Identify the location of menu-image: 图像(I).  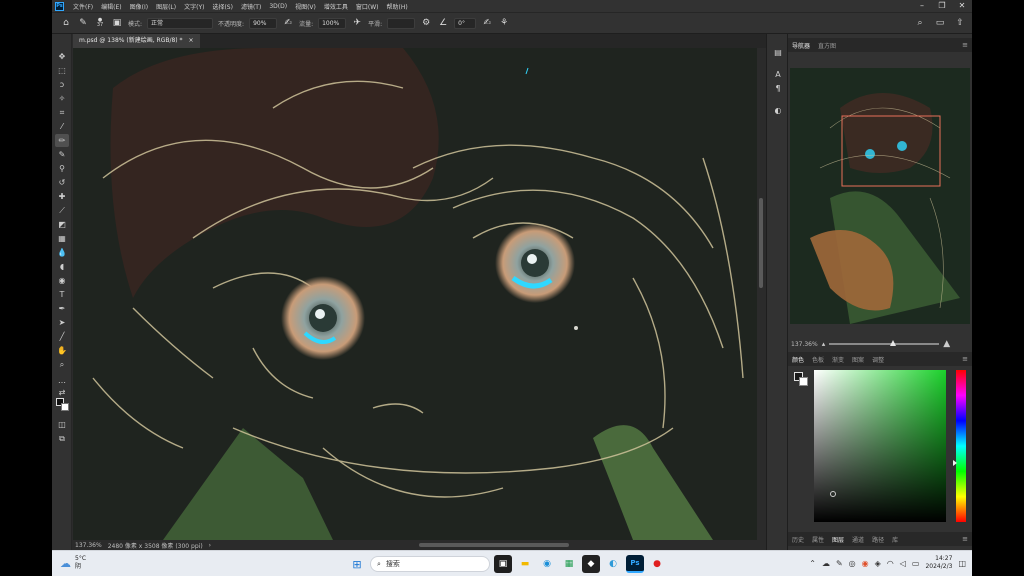
(139, 6).